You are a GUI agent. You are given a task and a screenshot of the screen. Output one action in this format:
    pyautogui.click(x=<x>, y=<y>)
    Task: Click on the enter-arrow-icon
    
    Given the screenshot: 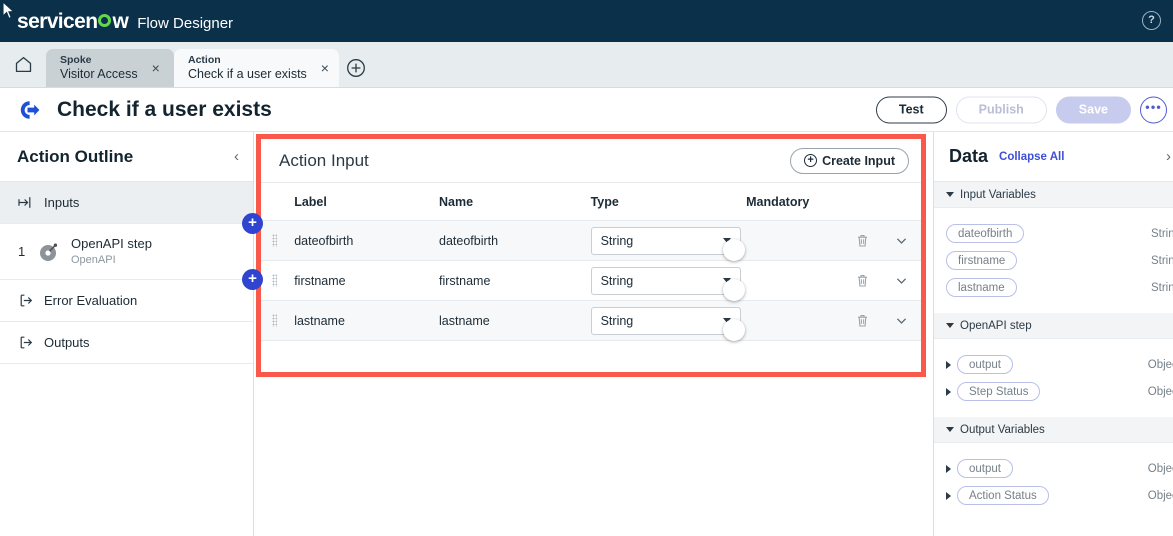 What is the action you would take?
    pyautogui.click(x=24, y=202)
    